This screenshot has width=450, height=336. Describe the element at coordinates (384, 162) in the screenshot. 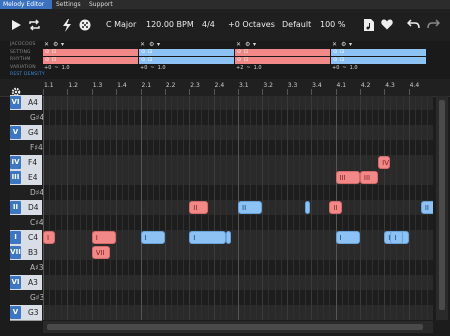

I see `note: IV` at that location.